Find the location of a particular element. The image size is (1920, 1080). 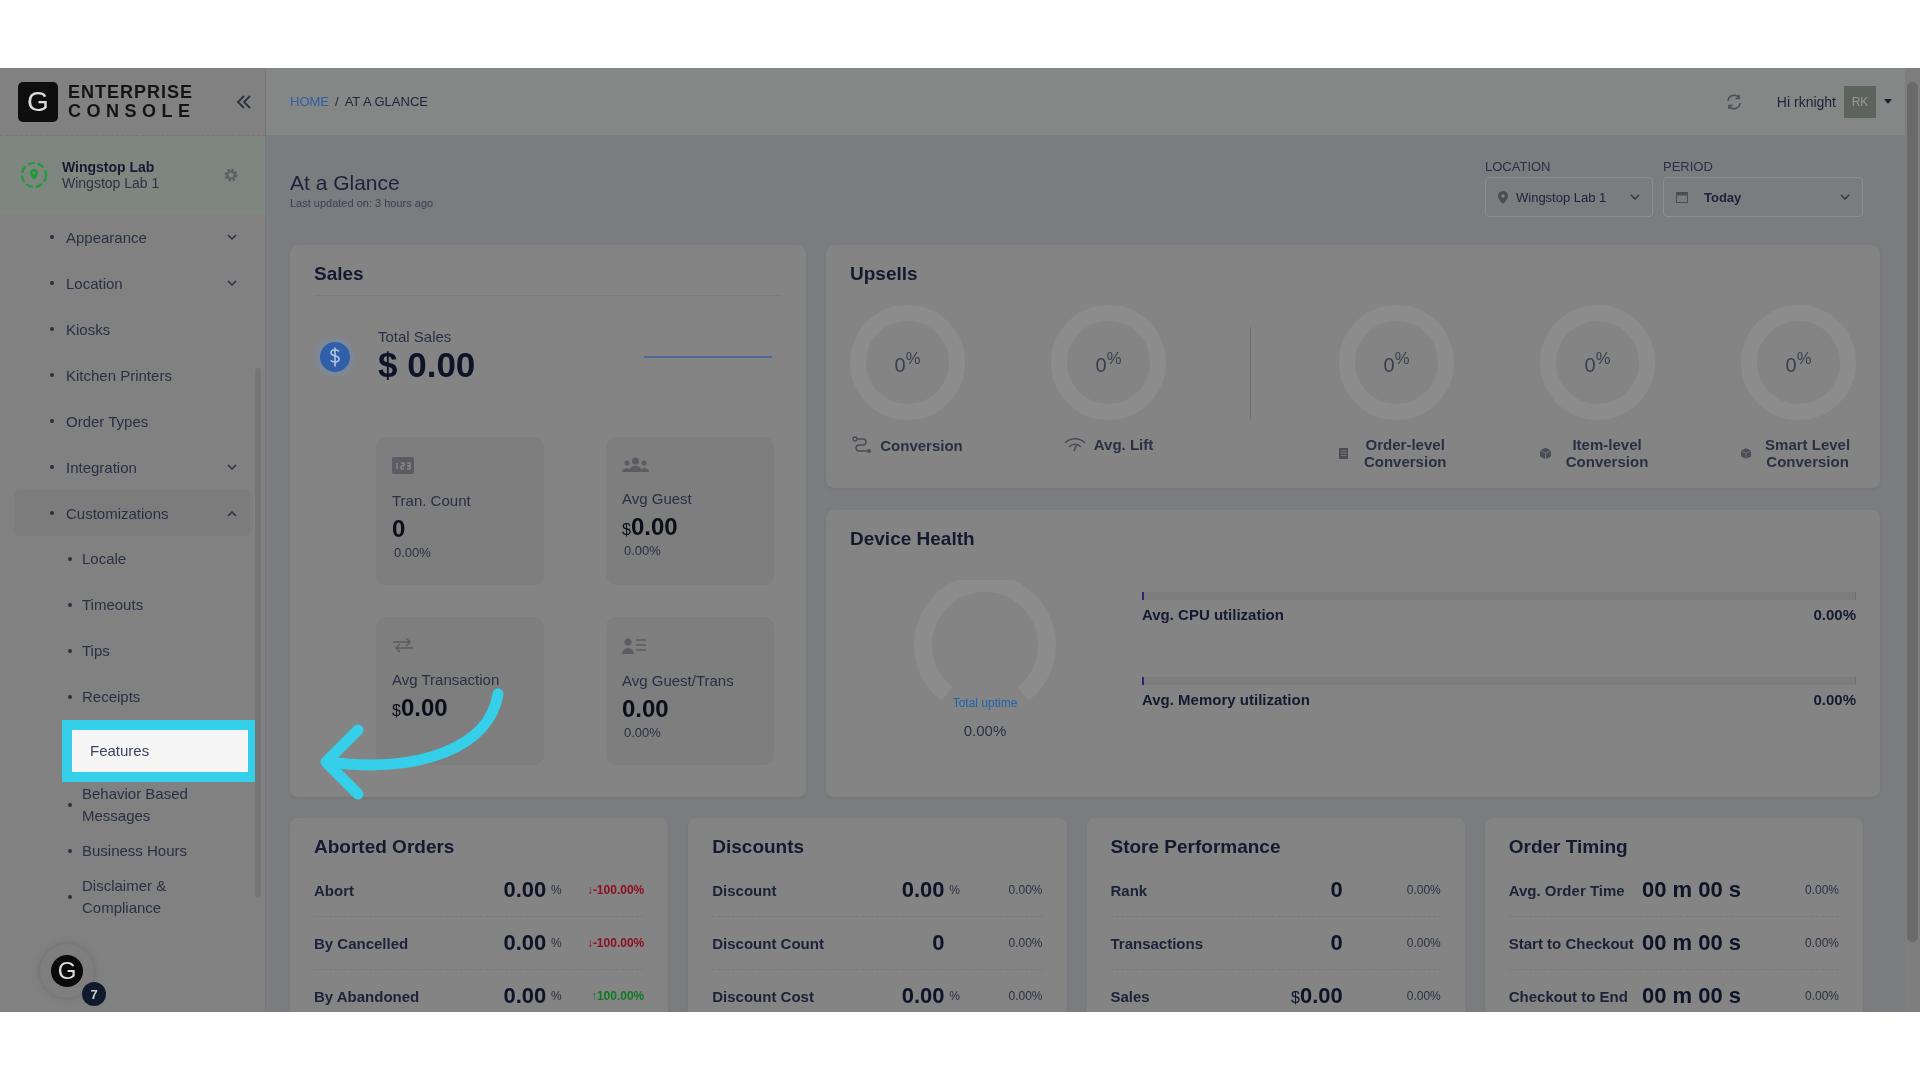

card-title: Device Health is located at coordinates (913, 539).